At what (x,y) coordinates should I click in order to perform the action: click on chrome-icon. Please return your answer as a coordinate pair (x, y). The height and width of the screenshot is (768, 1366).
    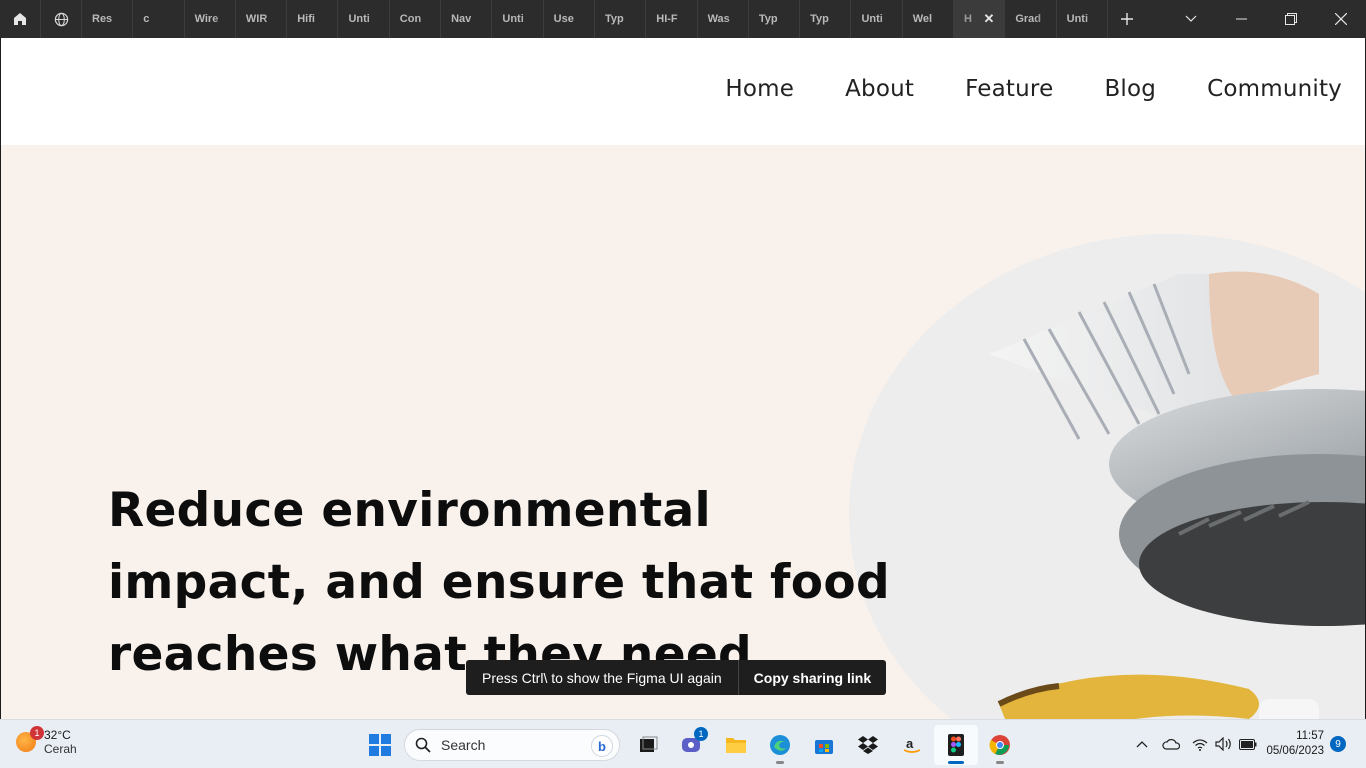
    Looking at the image, I should click on (999, 745).